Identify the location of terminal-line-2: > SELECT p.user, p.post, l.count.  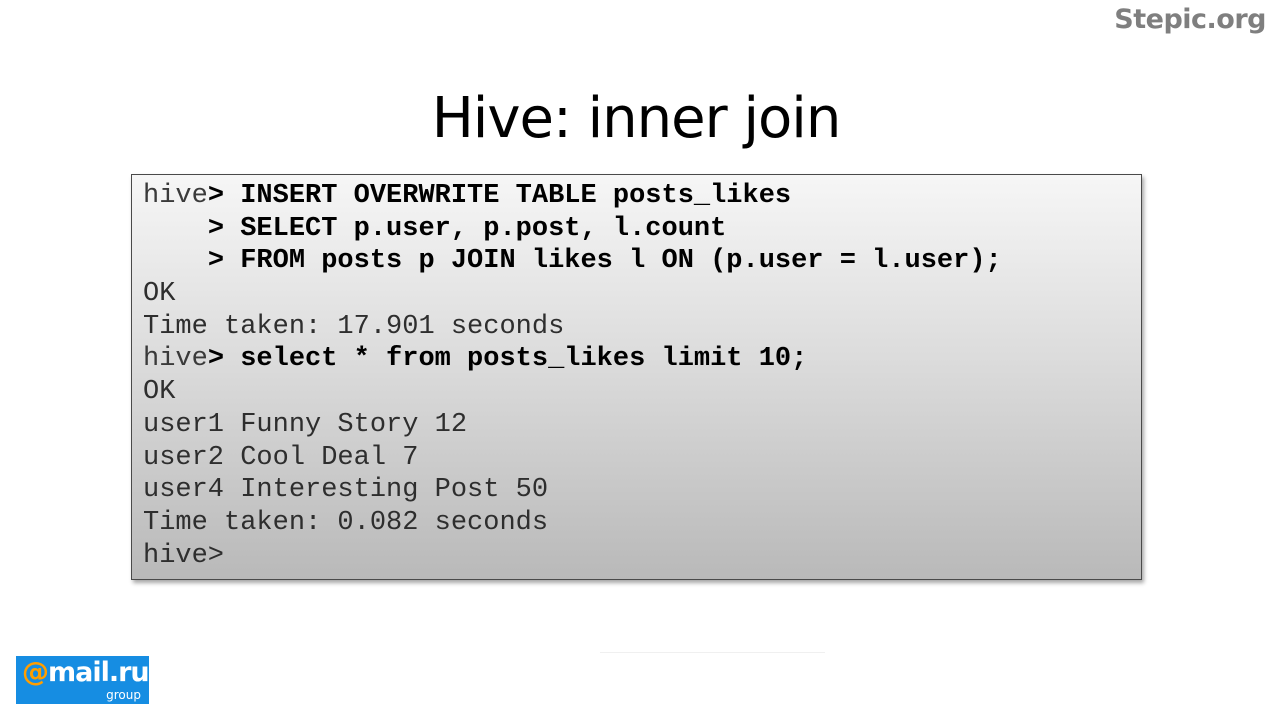
(642, 229).